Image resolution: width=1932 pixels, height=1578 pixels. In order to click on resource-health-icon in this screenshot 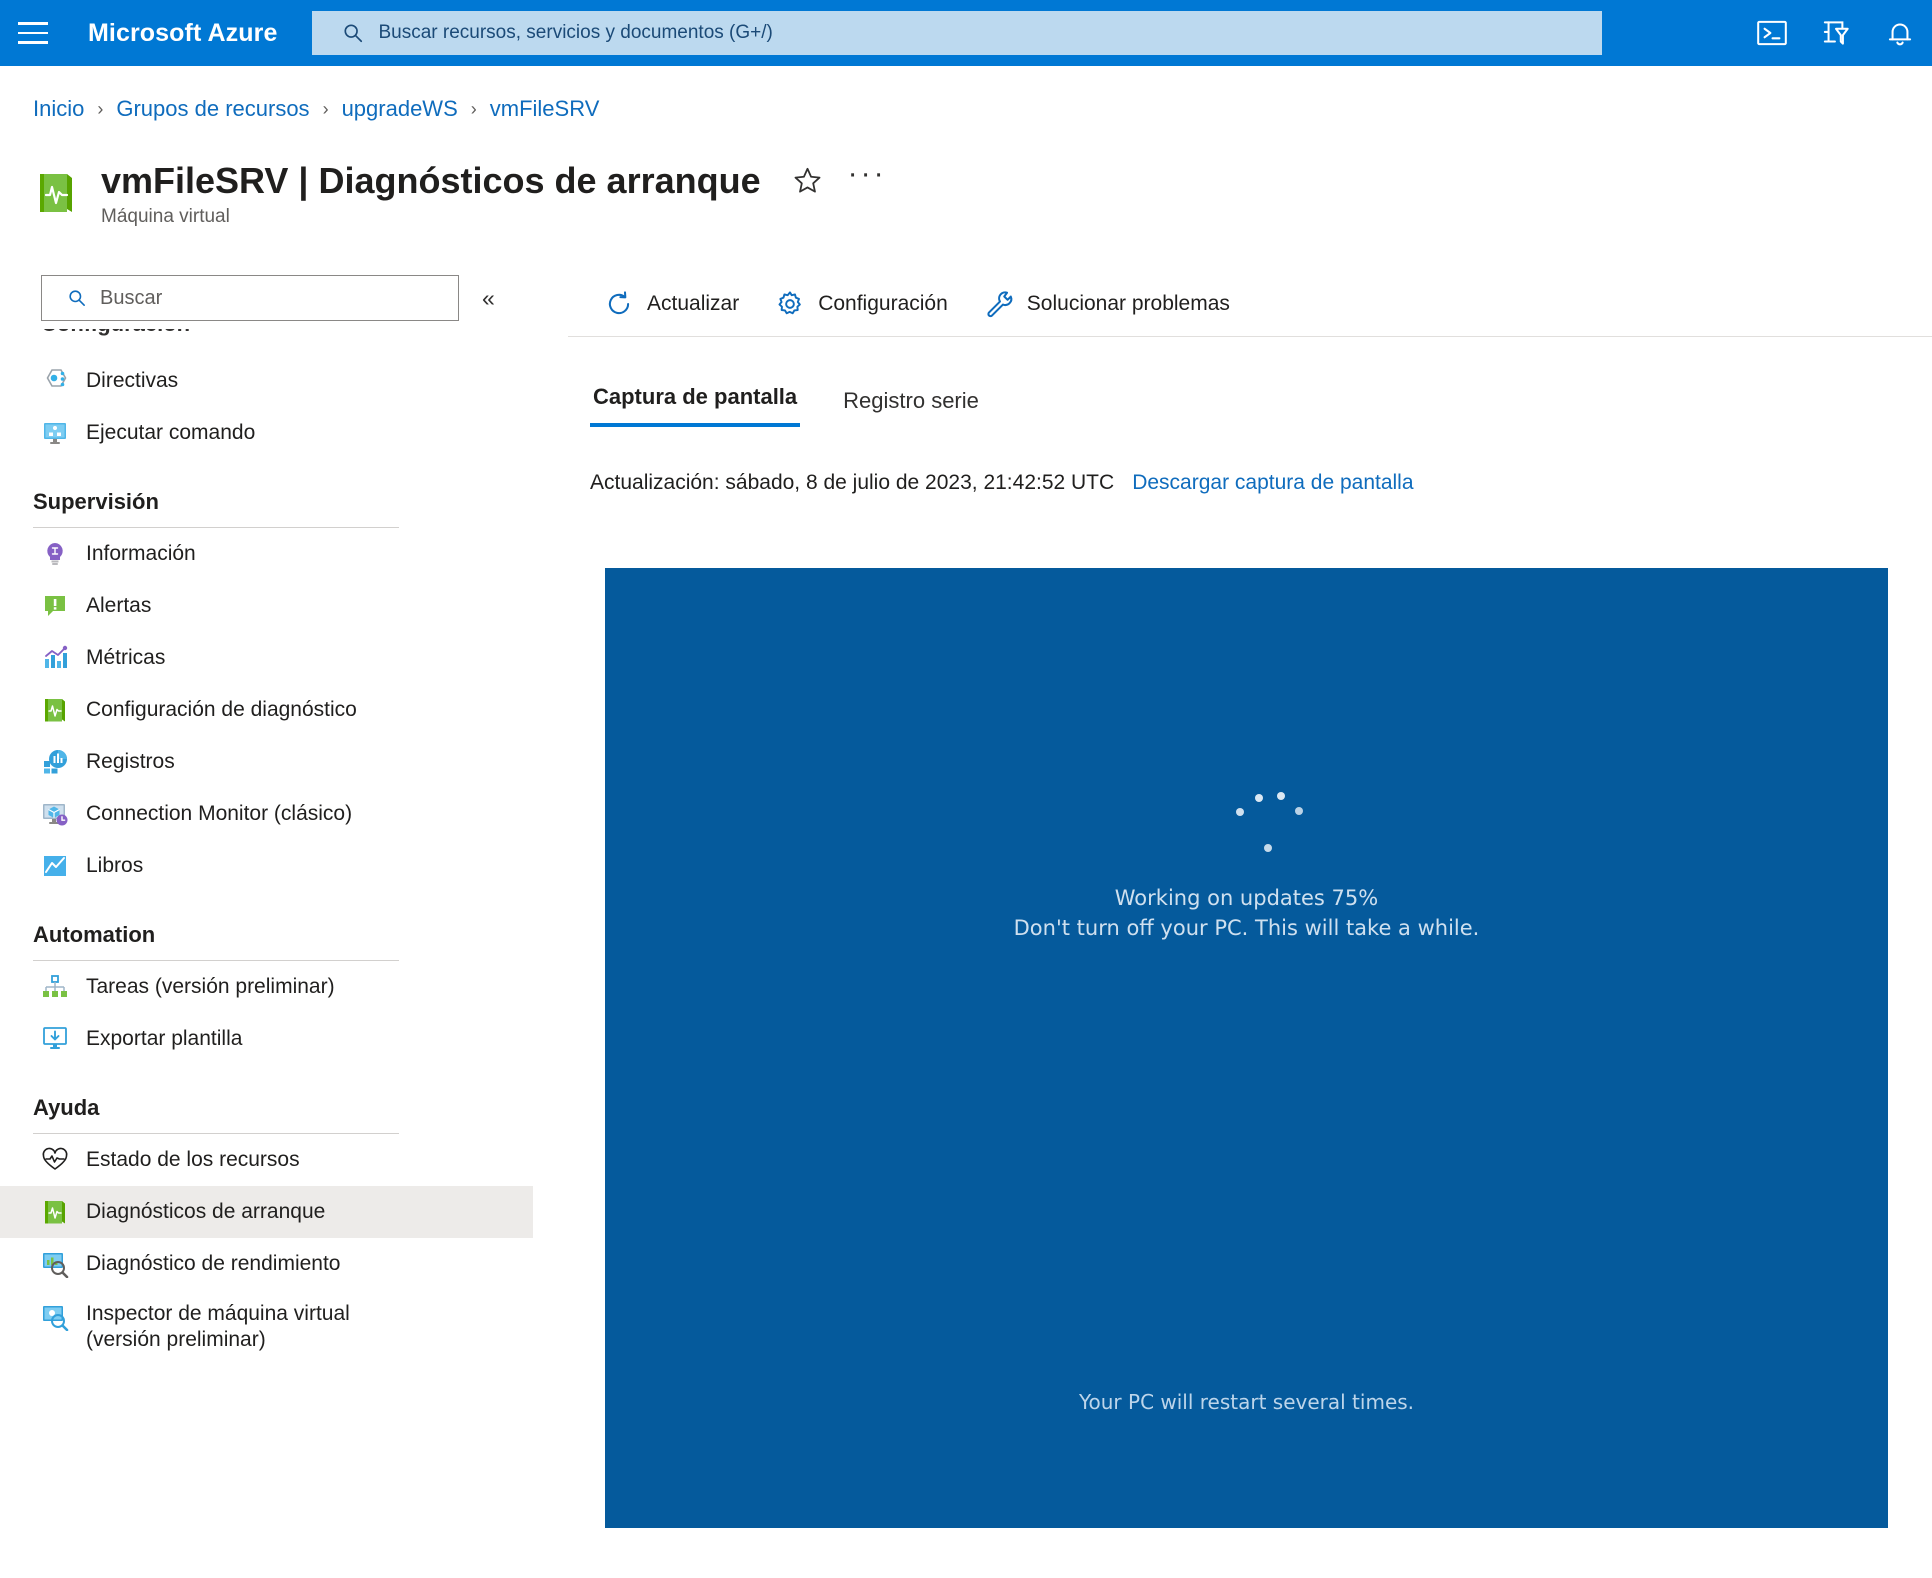, I will do `click(55, 1160)`.